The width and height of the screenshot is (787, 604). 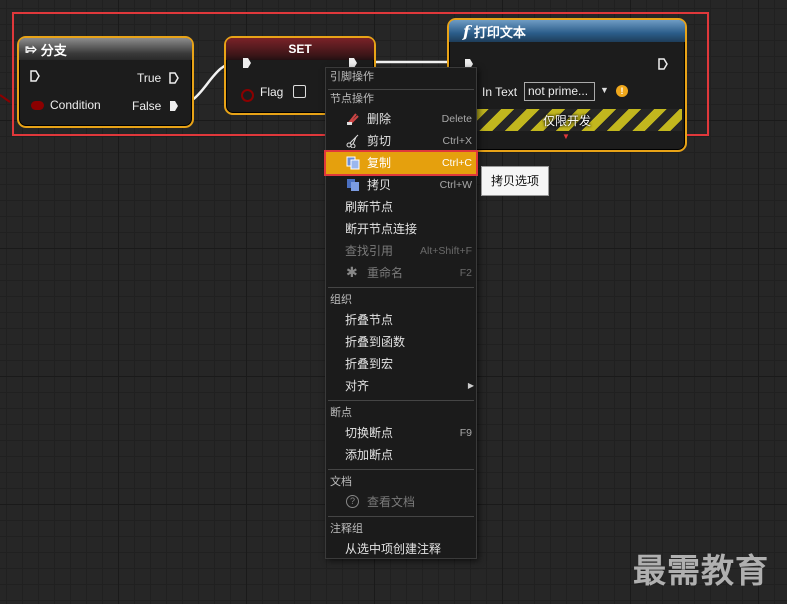 I want to click on menu-section-docs: 文档, so click(x=341, y=482).